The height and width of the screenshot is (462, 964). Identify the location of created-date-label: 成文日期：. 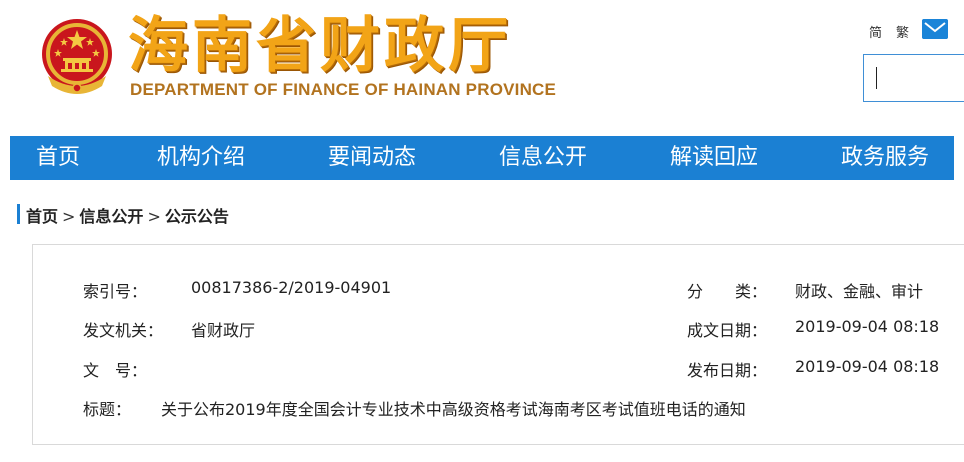
(727, 330).